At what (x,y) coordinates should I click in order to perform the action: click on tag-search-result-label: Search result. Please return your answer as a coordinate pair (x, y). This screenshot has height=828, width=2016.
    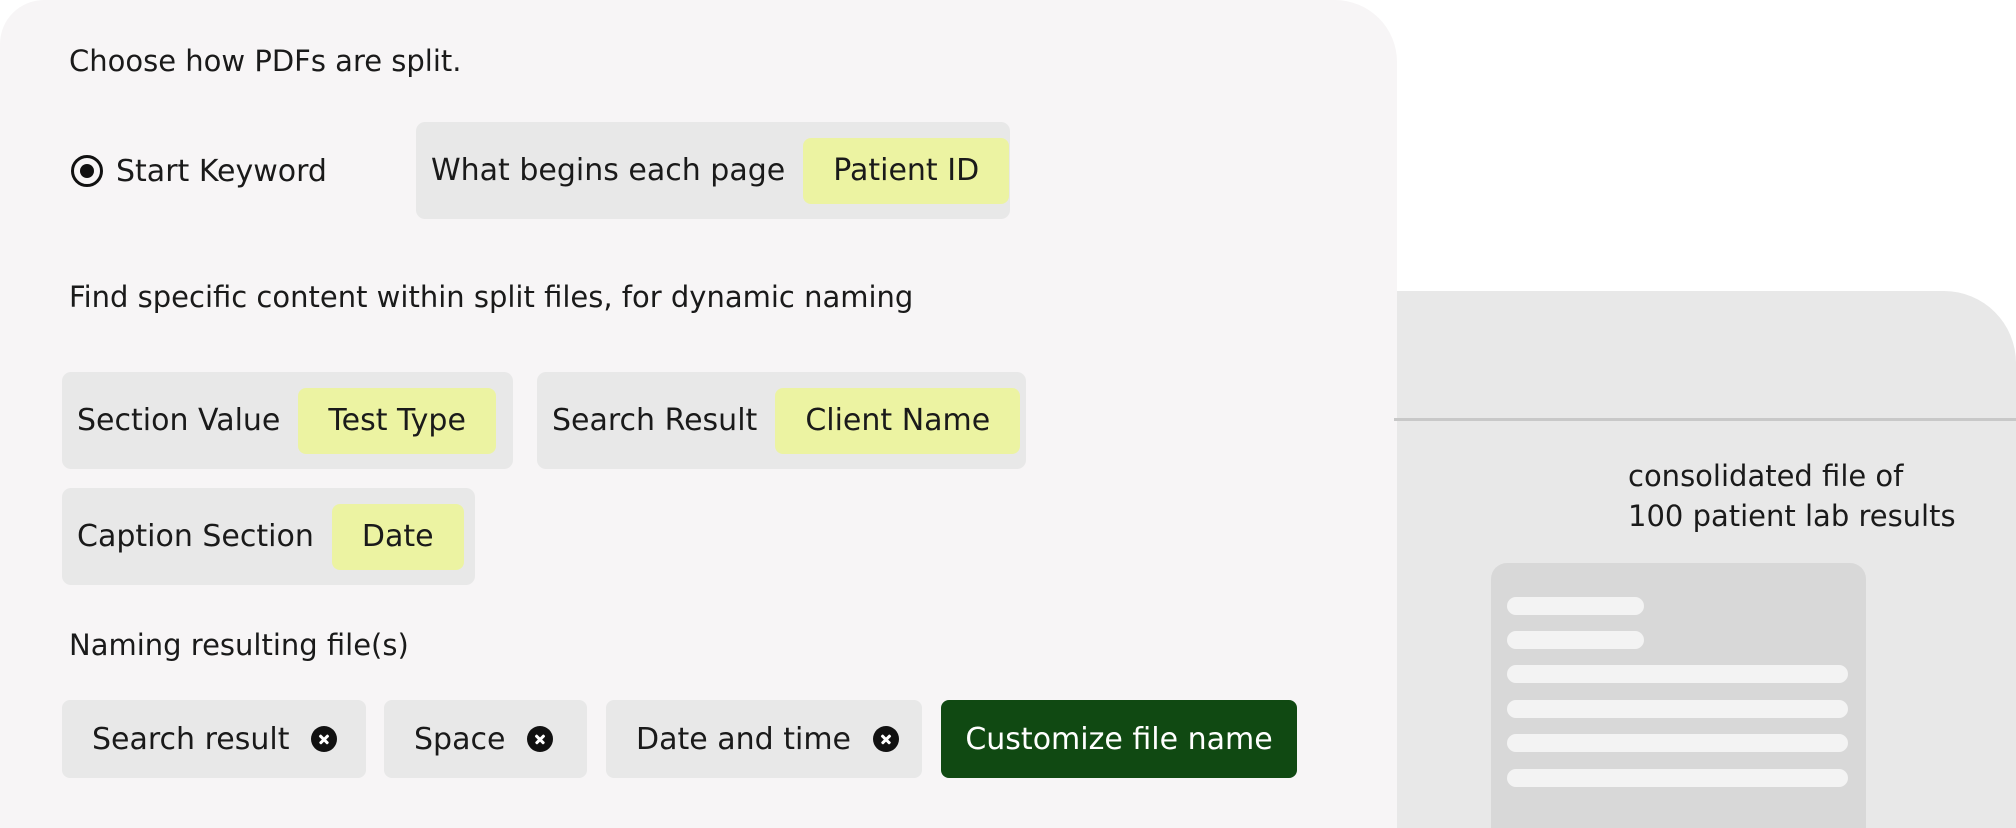
    Looking at the image, I should click on (191, 739).